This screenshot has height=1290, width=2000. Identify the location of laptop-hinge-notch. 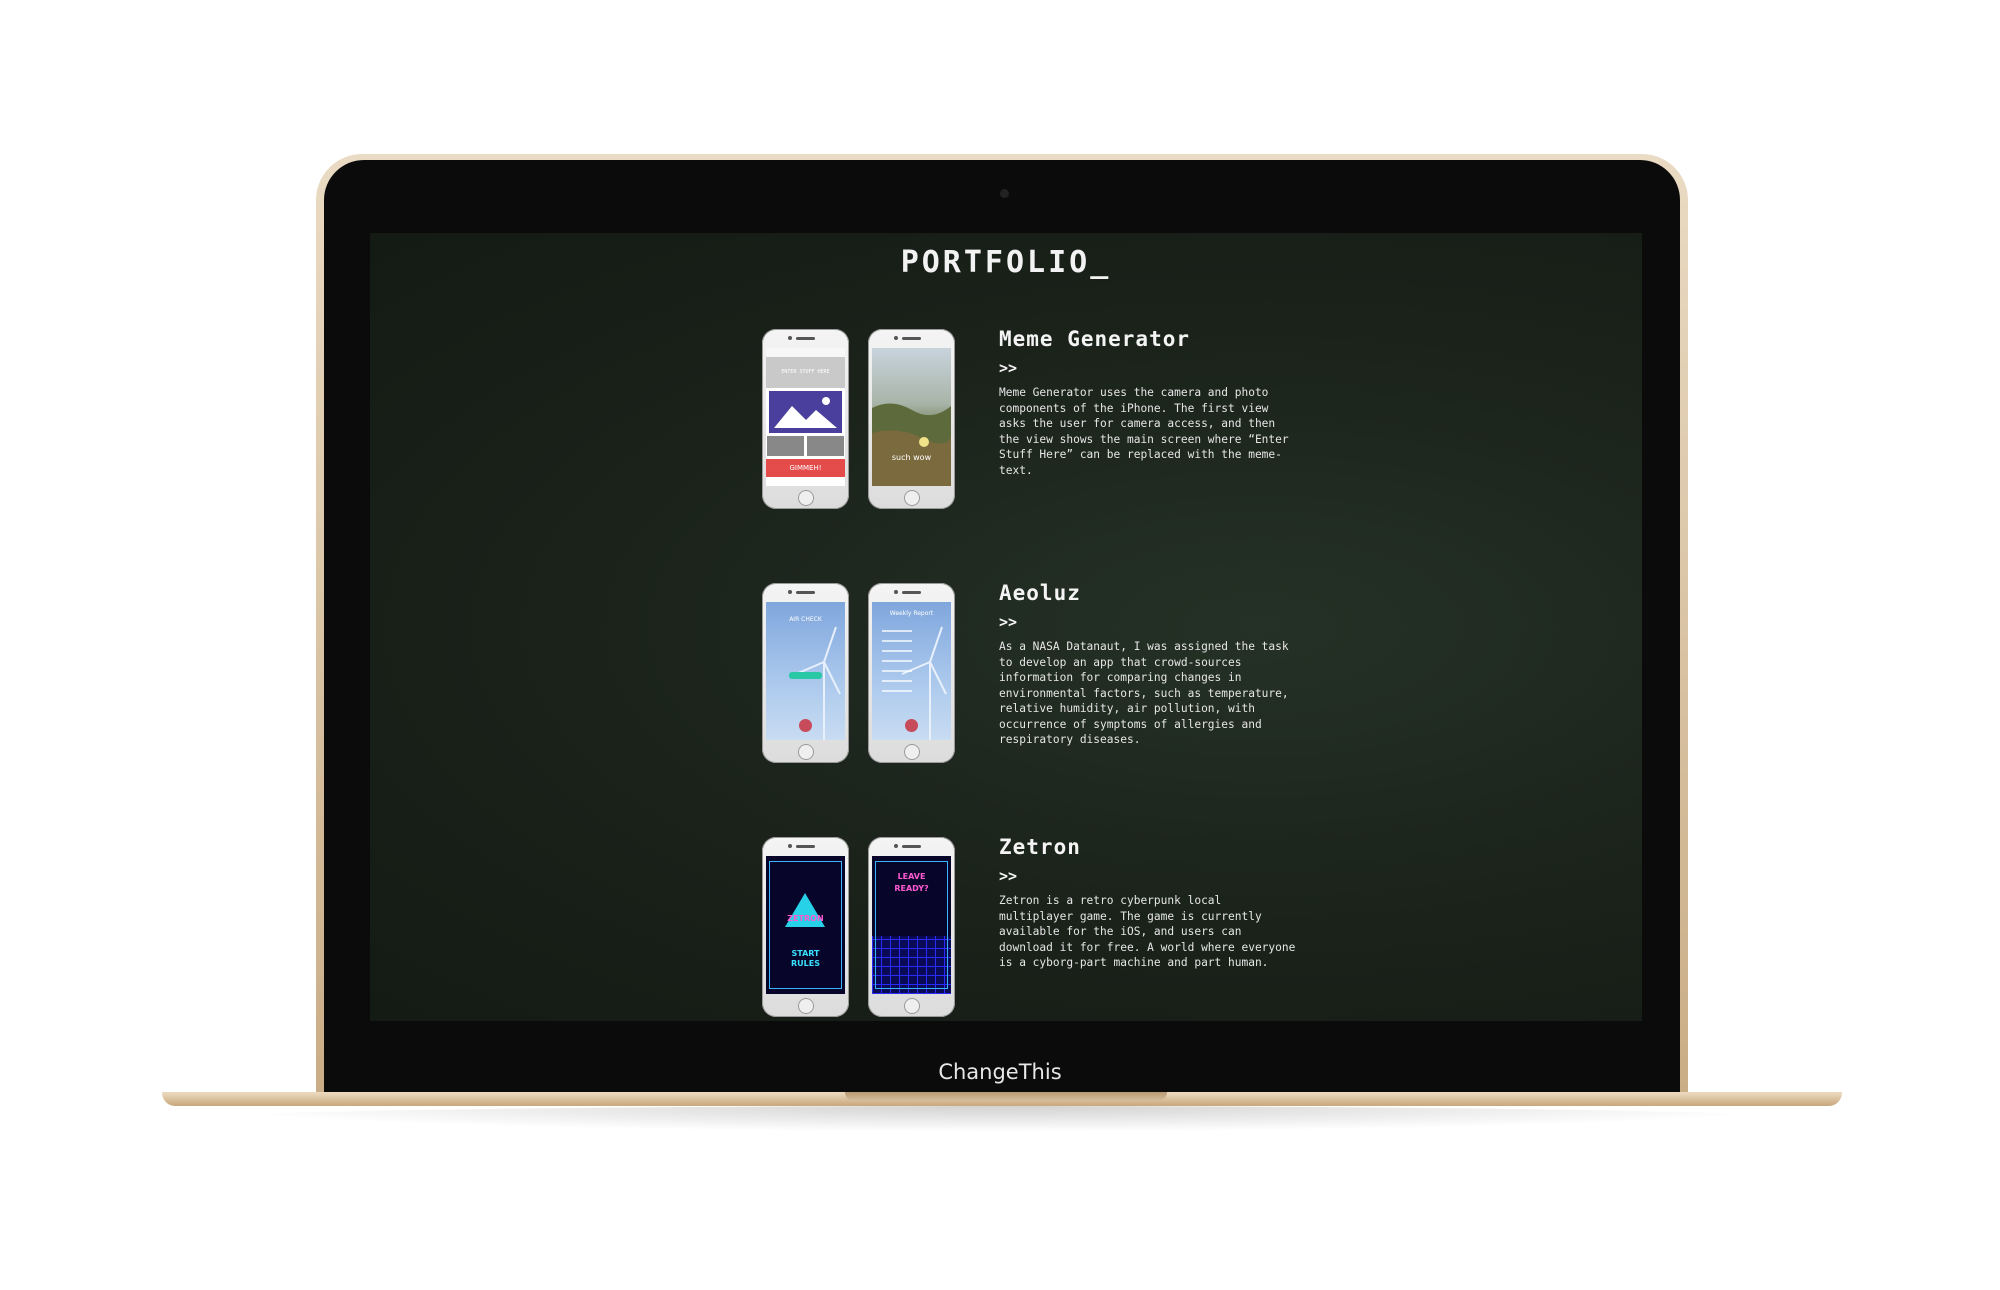
(1006, 1096).